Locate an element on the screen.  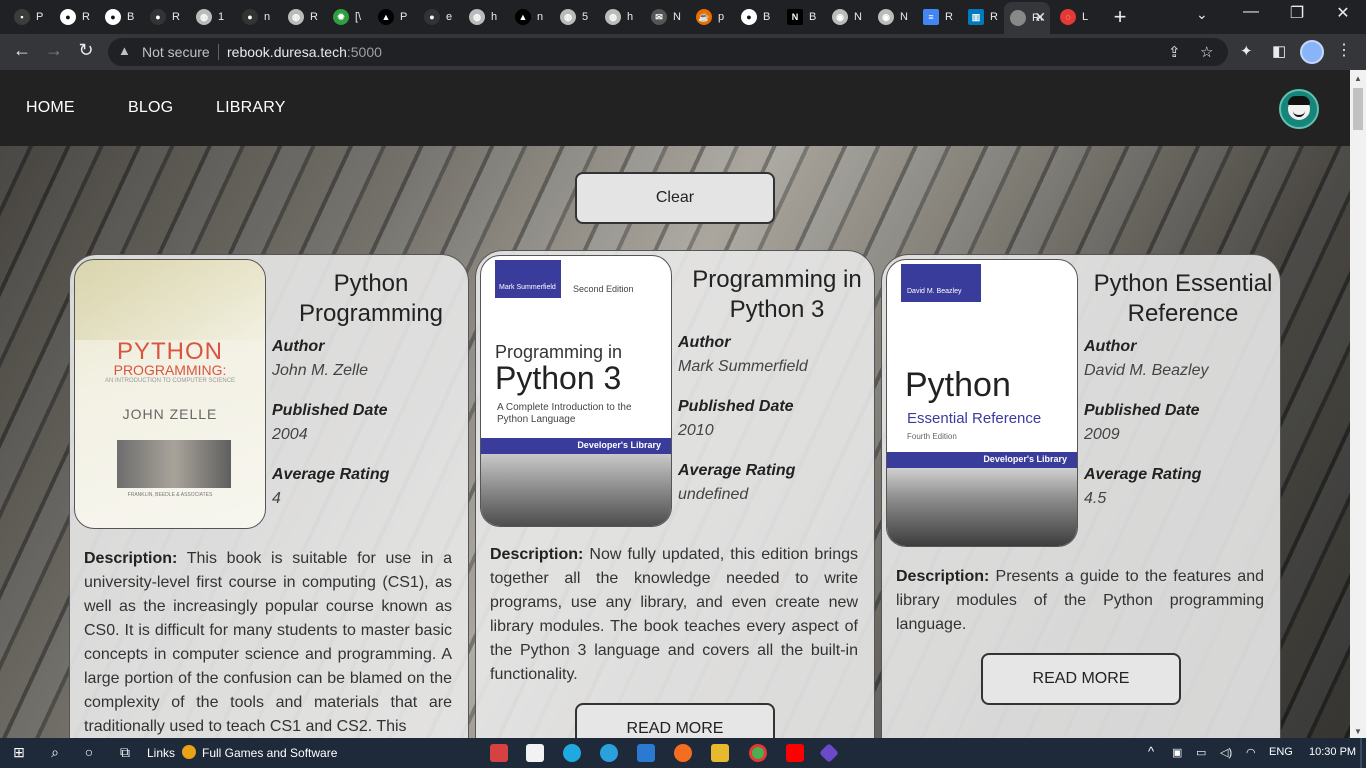
browser-tab: ▲ P is located at coordinates (392, 17).